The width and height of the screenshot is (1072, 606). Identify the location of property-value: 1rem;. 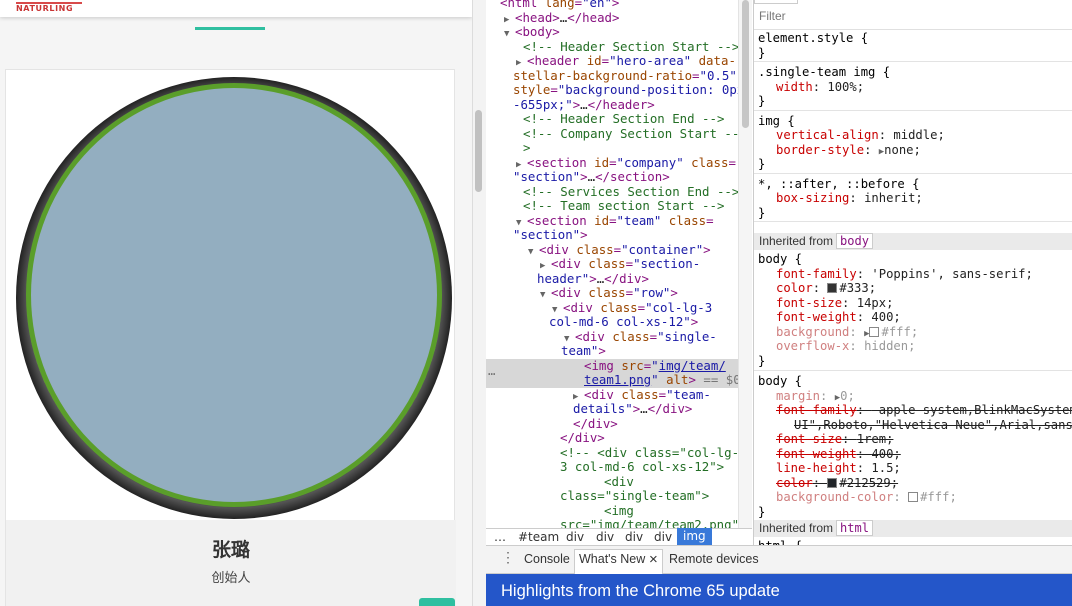
(875, 439).